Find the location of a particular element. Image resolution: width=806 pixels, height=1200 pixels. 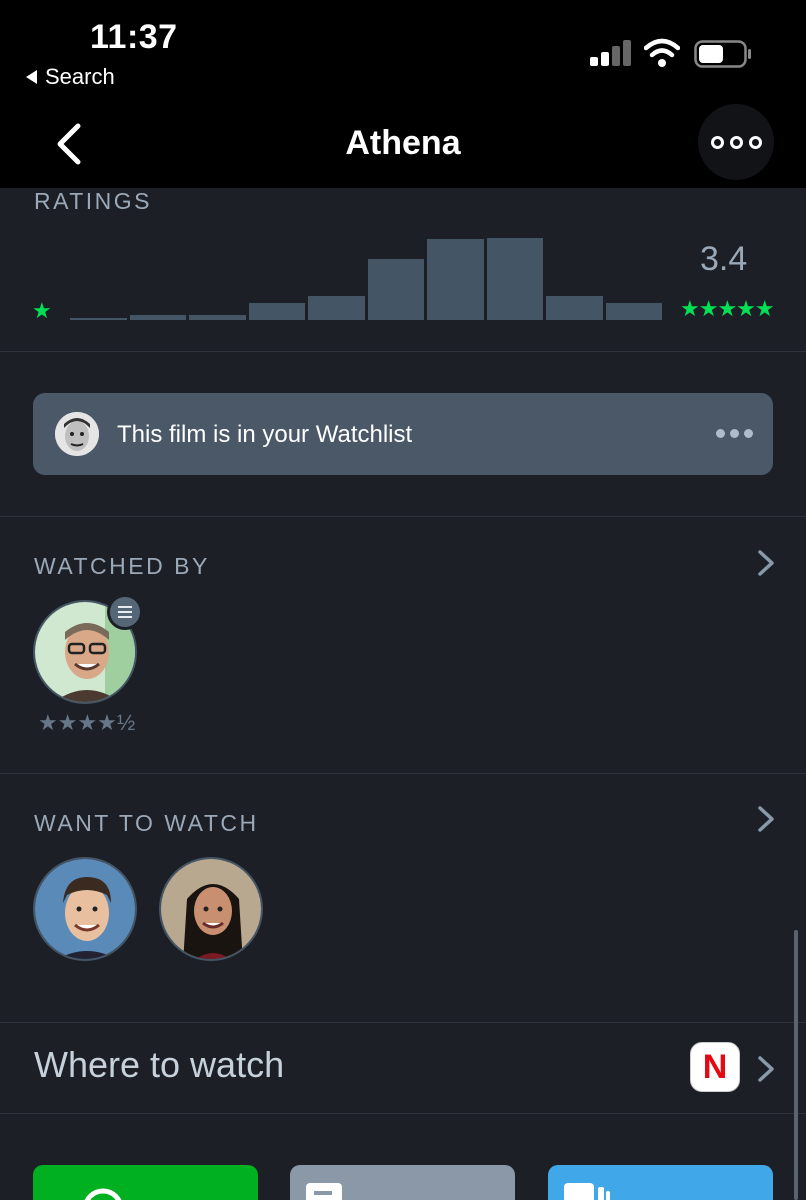

battery-icon is located at coordinates (722, 54).